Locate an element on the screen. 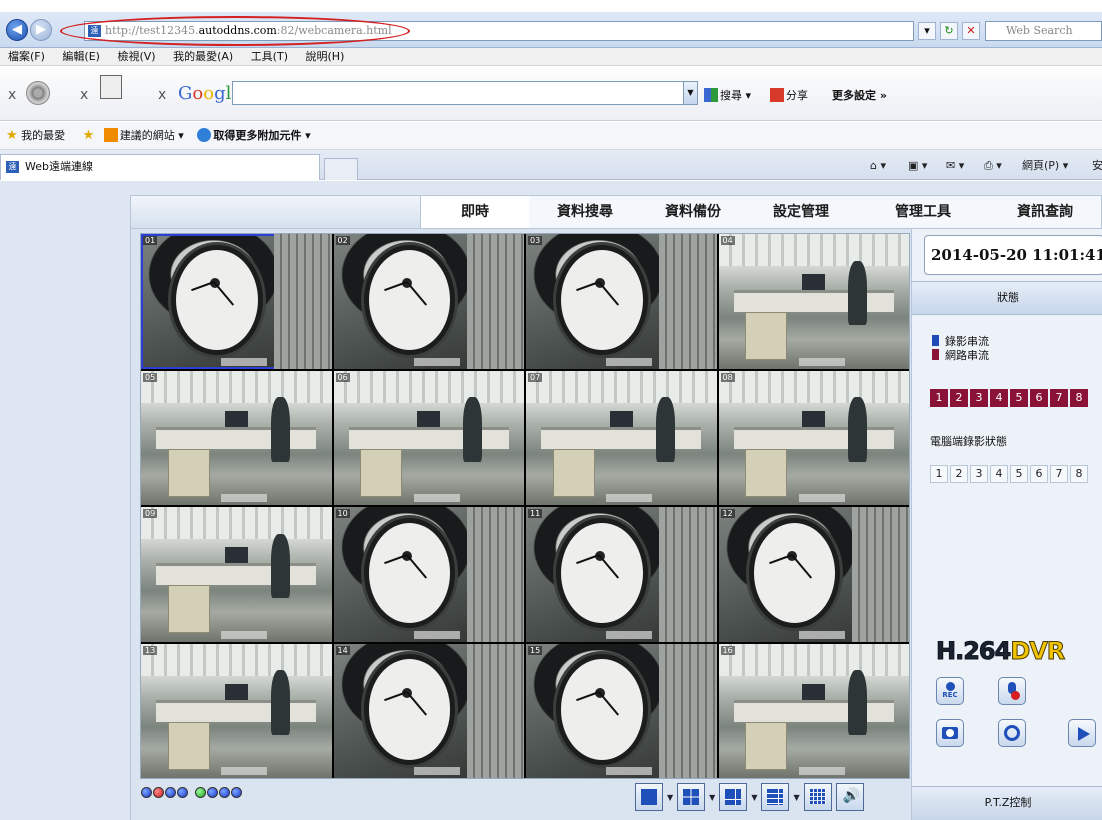 Image resolution: width=1102 pixels, height=820 pixels. back-button: ◀ is located at coordinates (17, 30).